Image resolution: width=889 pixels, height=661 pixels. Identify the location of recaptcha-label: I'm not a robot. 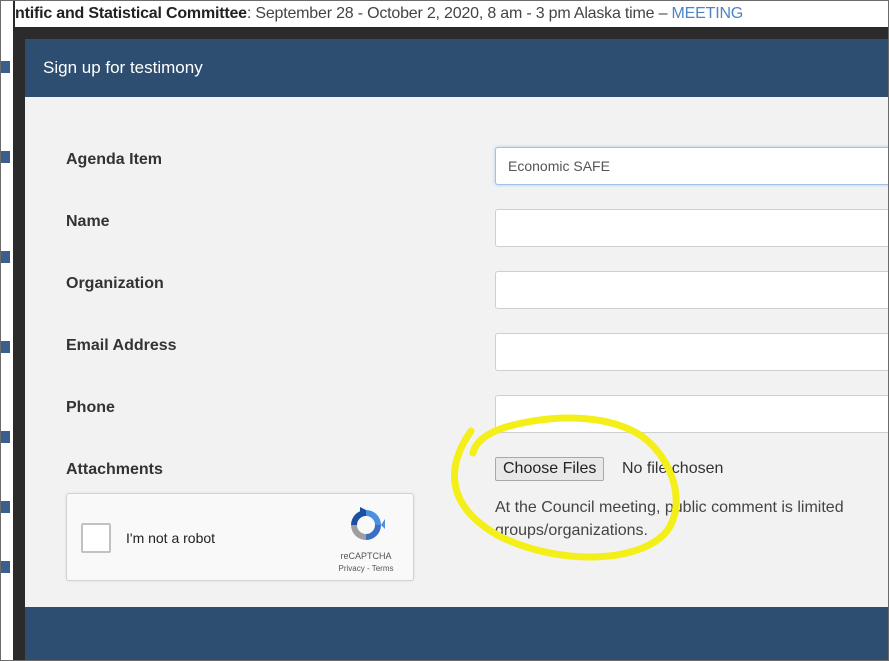
(171, 538).